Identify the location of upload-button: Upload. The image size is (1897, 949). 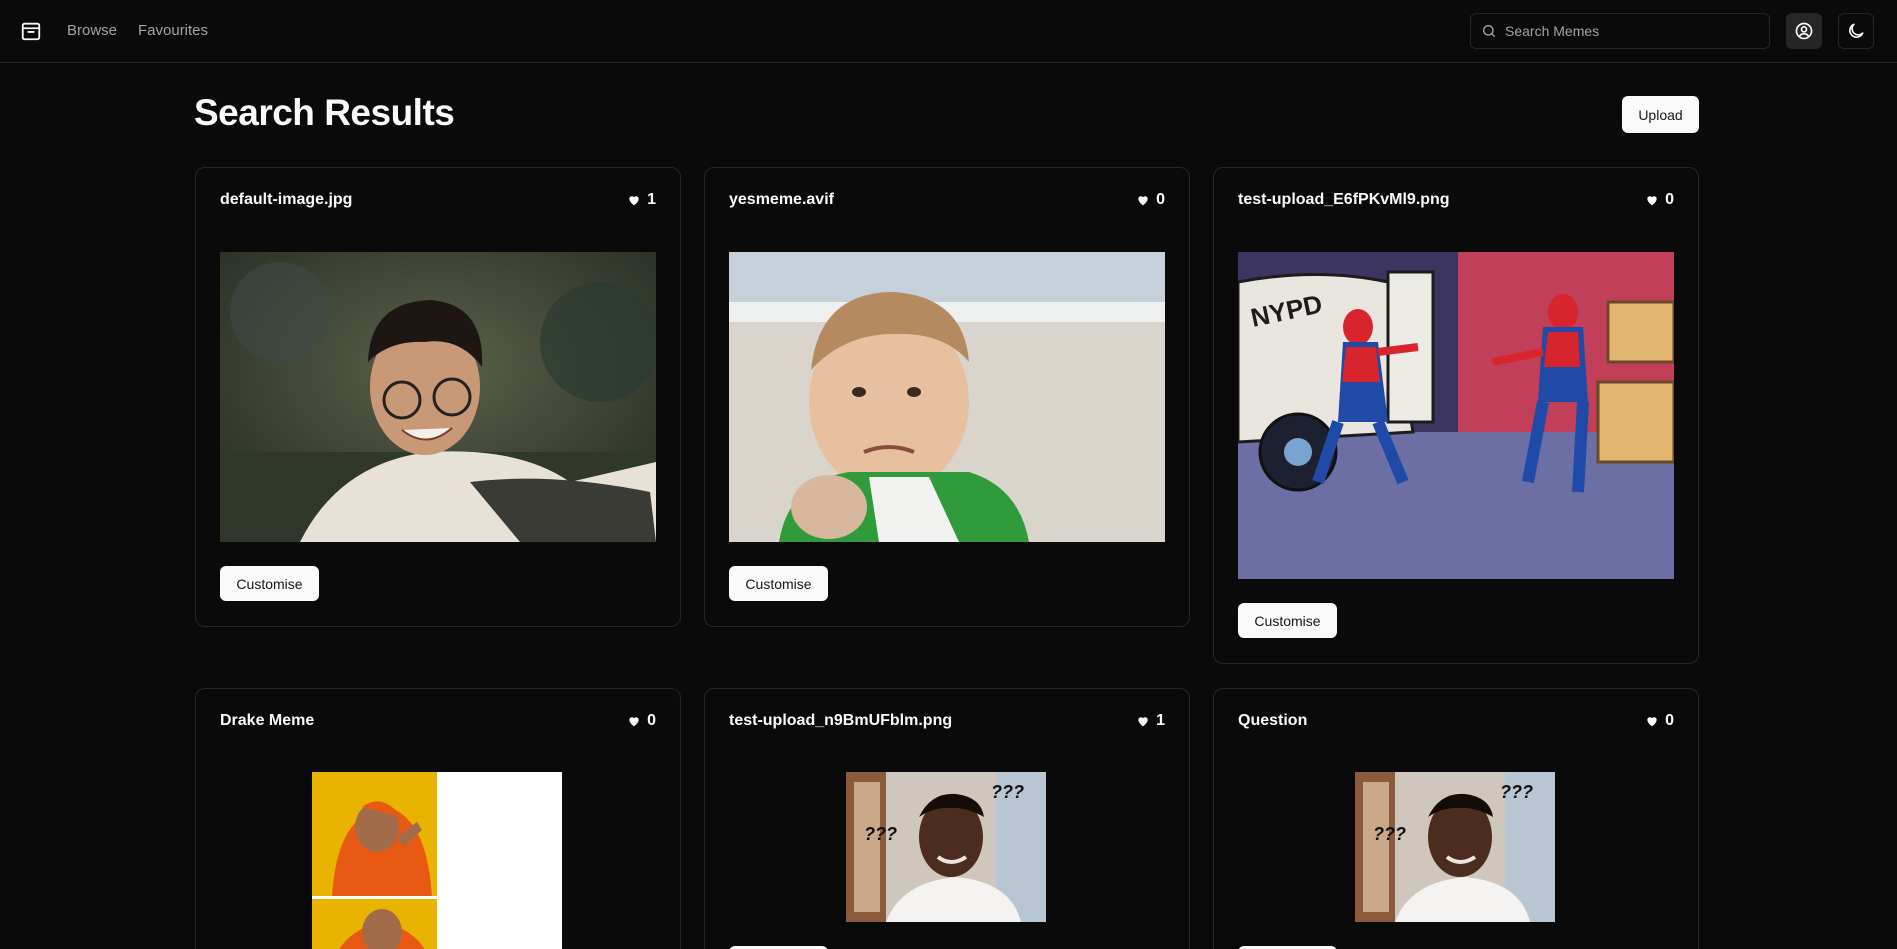
(1660, 114).